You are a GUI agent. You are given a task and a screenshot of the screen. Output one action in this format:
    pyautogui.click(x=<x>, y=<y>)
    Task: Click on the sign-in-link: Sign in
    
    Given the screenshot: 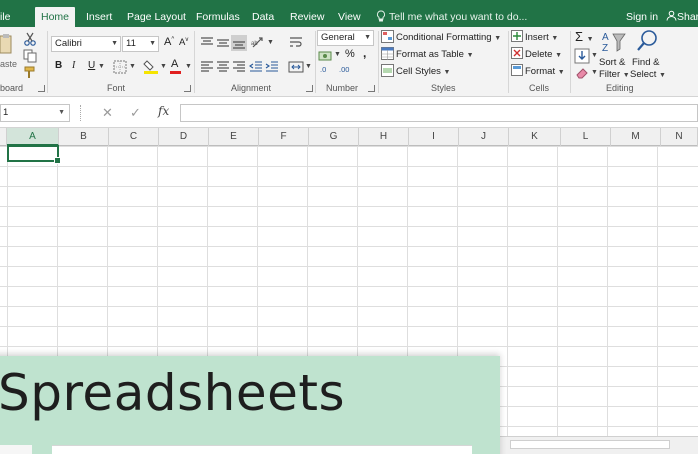 What is the action you would take?
    pyautogui.click(x=642, y=17)
    